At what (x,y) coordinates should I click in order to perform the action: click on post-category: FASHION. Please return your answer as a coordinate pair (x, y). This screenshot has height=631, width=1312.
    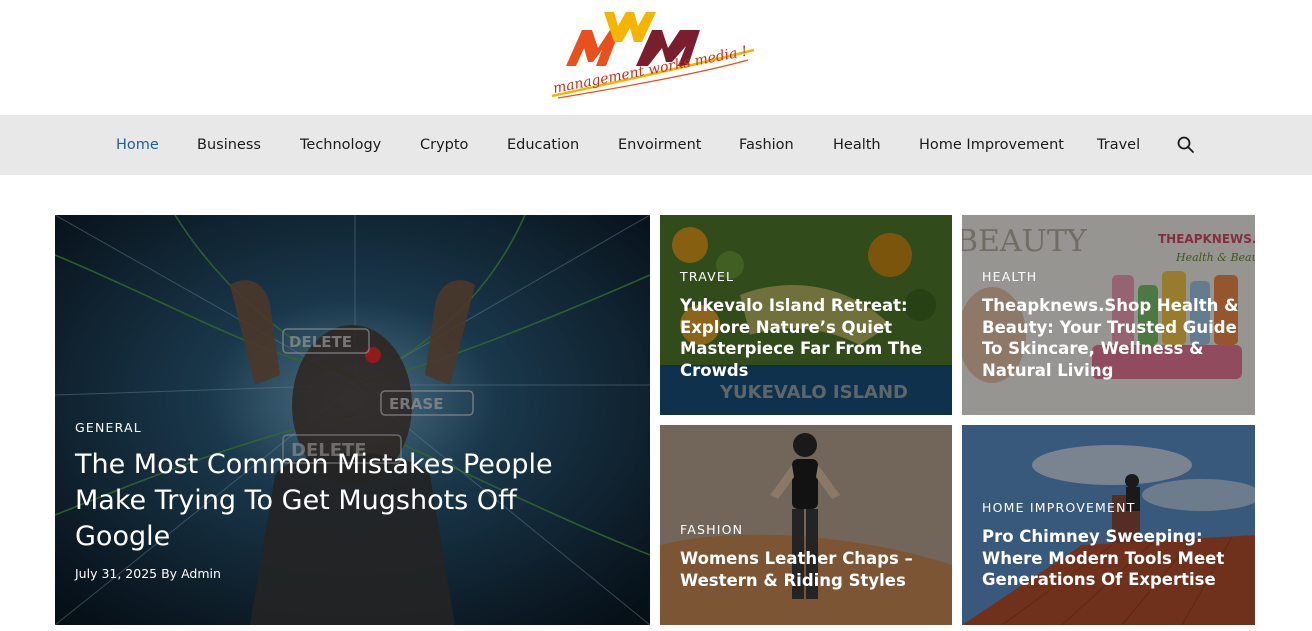
    Looking at the image, I should click on (711, 529).